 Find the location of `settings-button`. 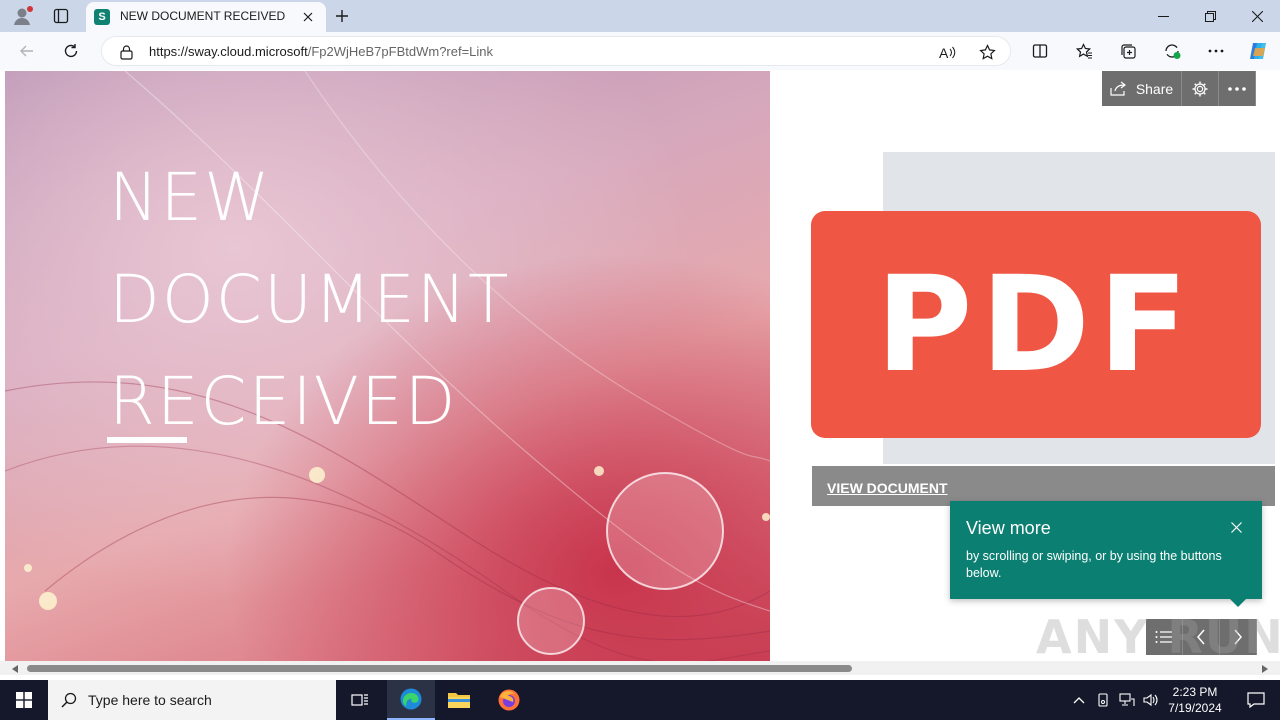

settings-button is located at coordinates (1200, 88).